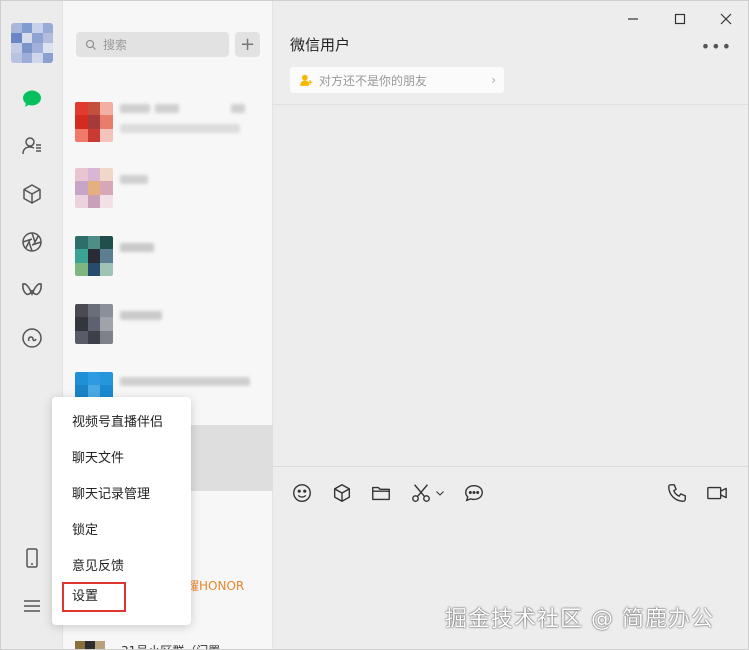 The height and width of the screenshot is (650, 749). I want to click on watermark: 掘金技术社区 @ 简鹿办公, so click(579, 619).